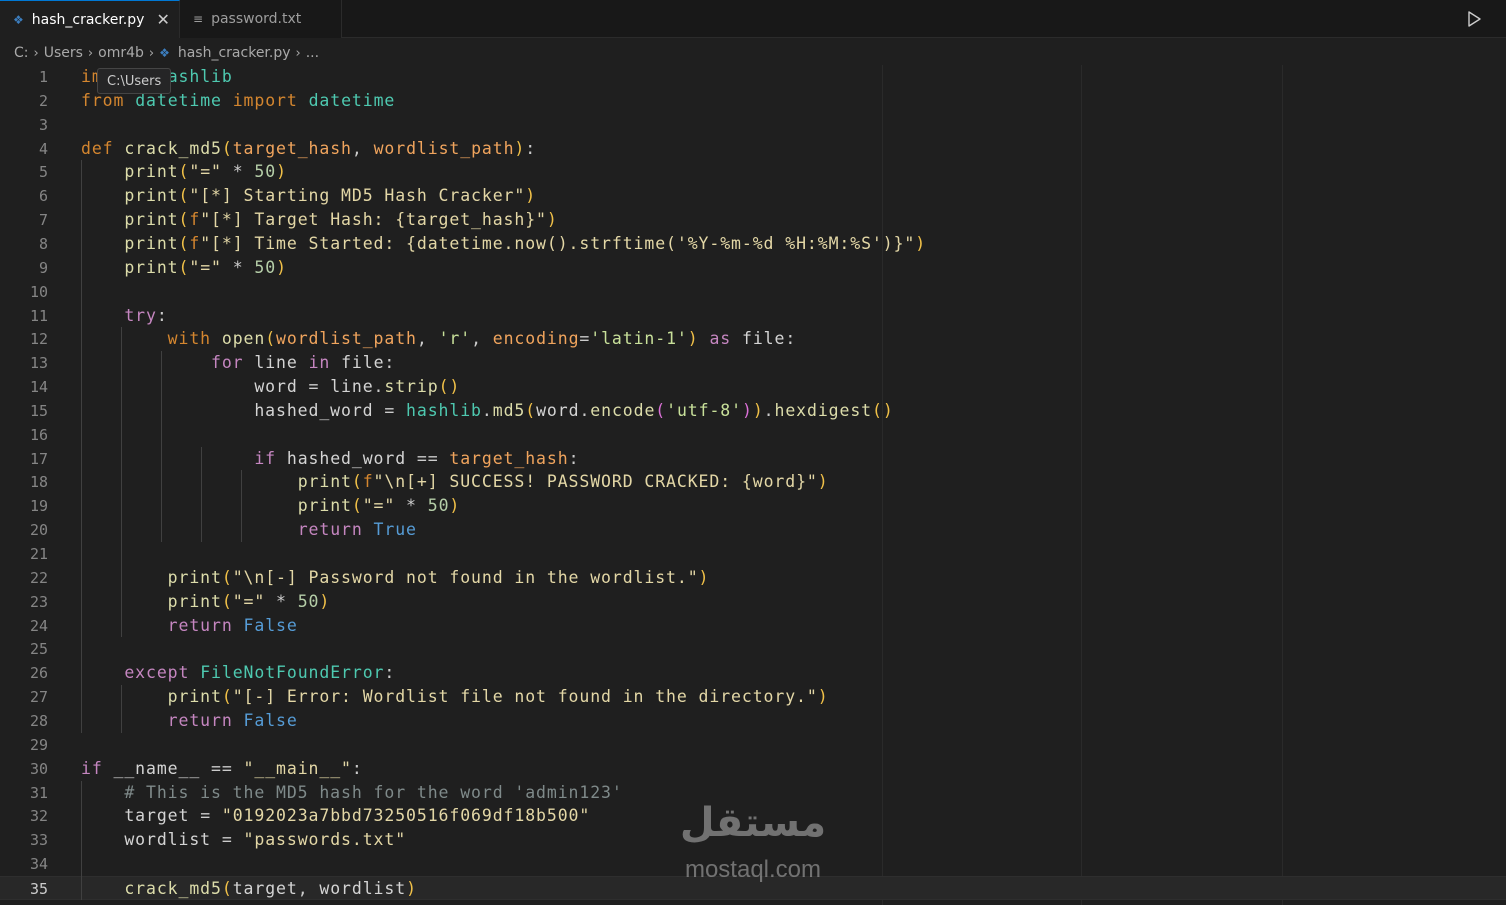 The width and height of the screenshot is (1506, 905). Describe the element at coordinates (38, 840) in the screenshot. I see `line-number: 33` at that location.